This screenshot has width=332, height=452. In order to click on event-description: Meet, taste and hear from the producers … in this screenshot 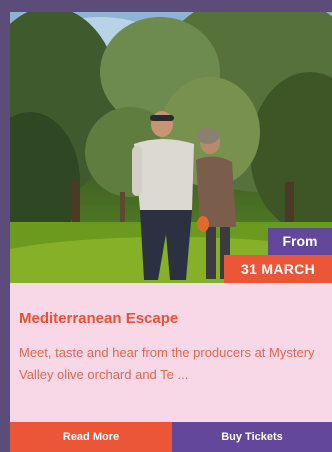, I will do `click(167, 363)`.